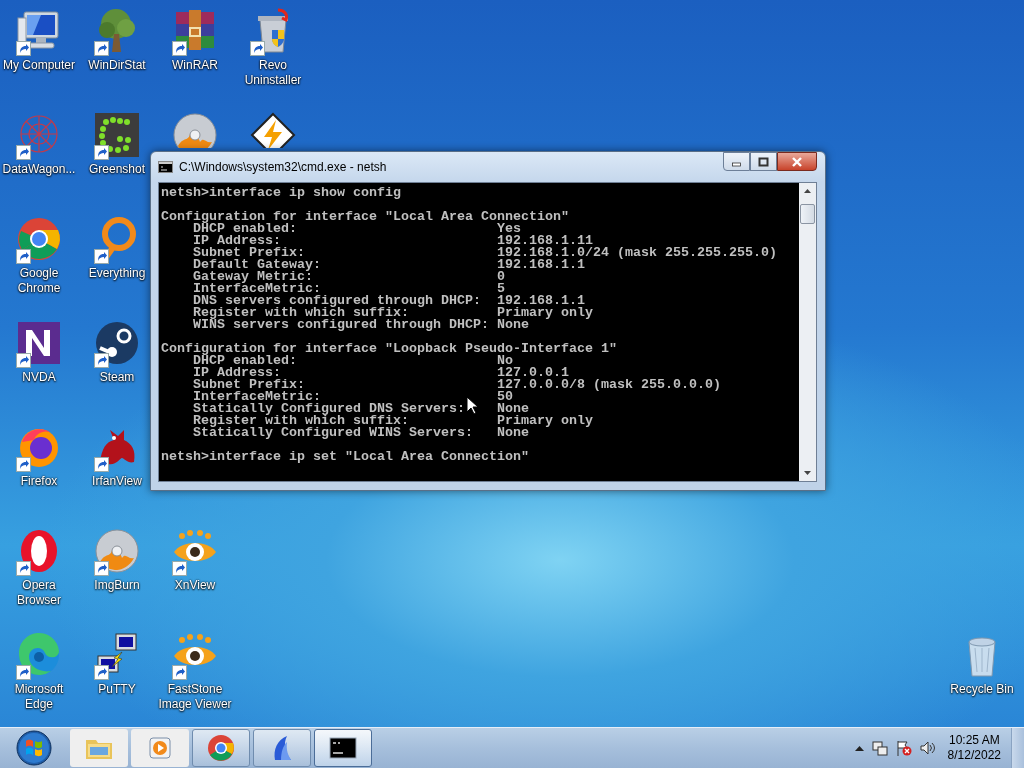 Image resolution: width=1024 pixels, height=768 pixels. What do you see at coordinates (117, 65) in the screenshot?
I see `icon-label: WinDirStat` at bounding box center [117, 65].